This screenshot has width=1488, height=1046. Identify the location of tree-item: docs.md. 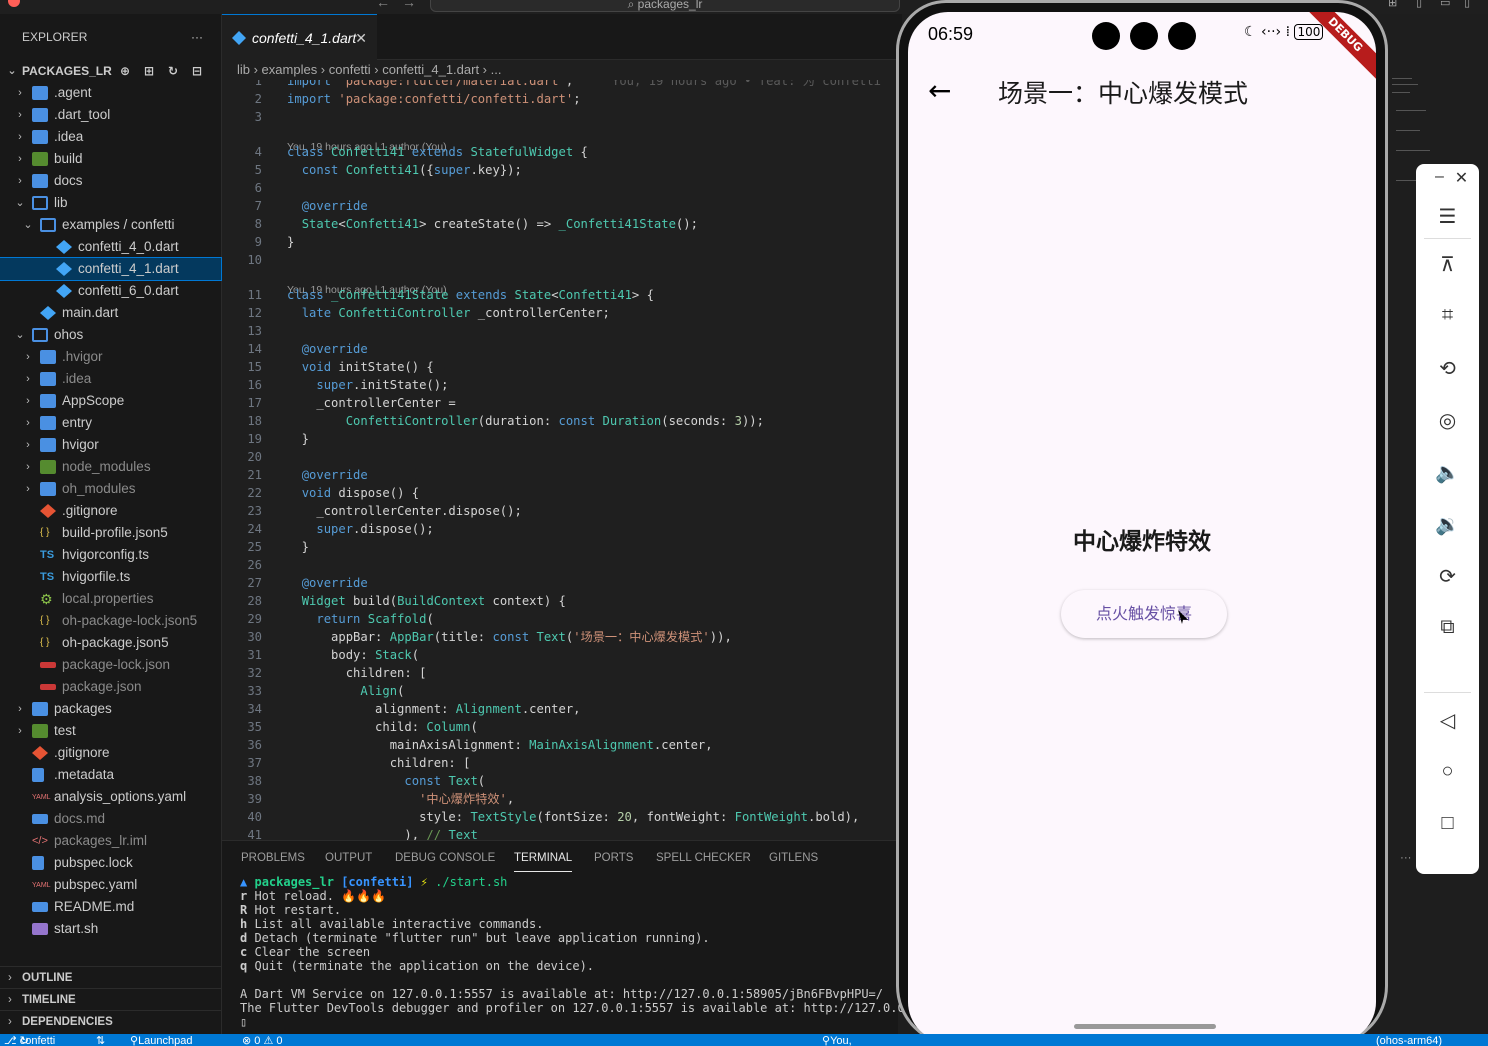
(110, 819).